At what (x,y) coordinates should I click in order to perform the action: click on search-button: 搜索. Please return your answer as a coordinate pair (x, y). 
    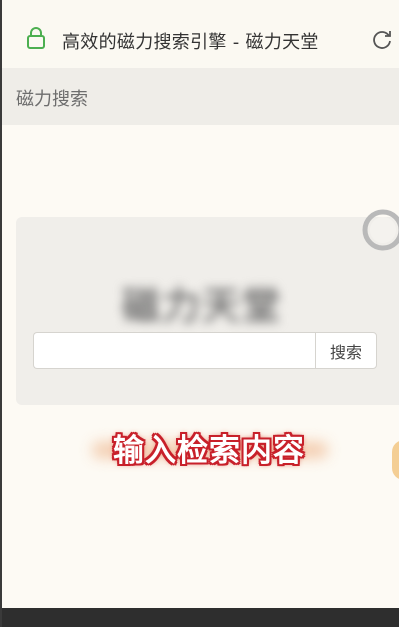
    Looking at the image, I should click on (346, 350).